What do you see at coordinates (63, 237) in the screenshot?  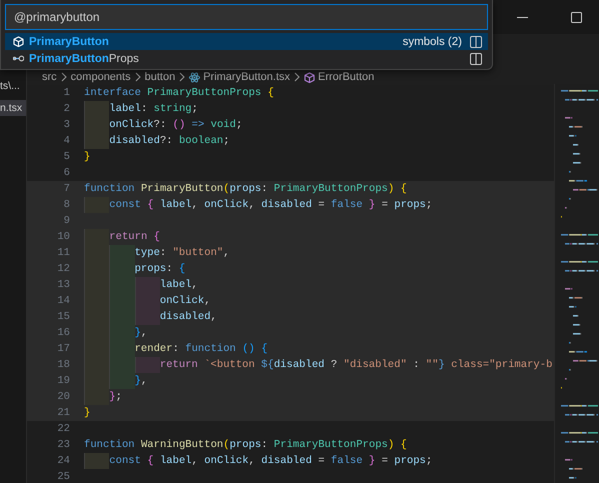 I see `line-number: 10` at bounding box center [63, 237].